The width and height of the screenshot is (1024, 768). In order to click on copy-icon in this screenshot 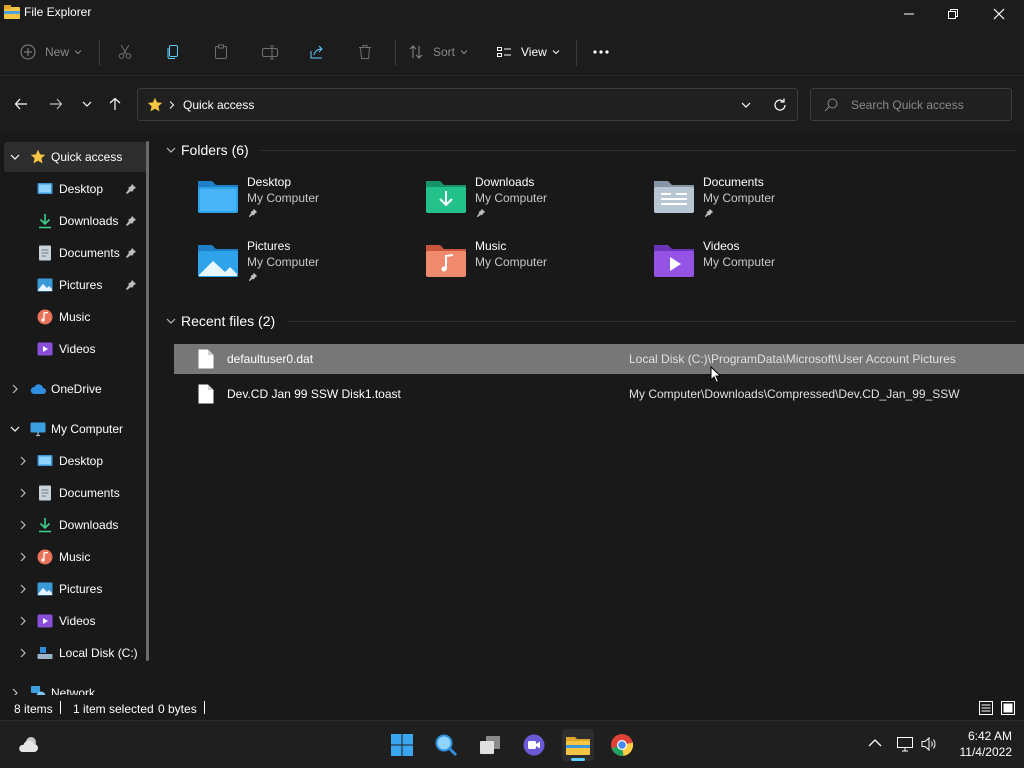, I will do `click(172, 52)`.